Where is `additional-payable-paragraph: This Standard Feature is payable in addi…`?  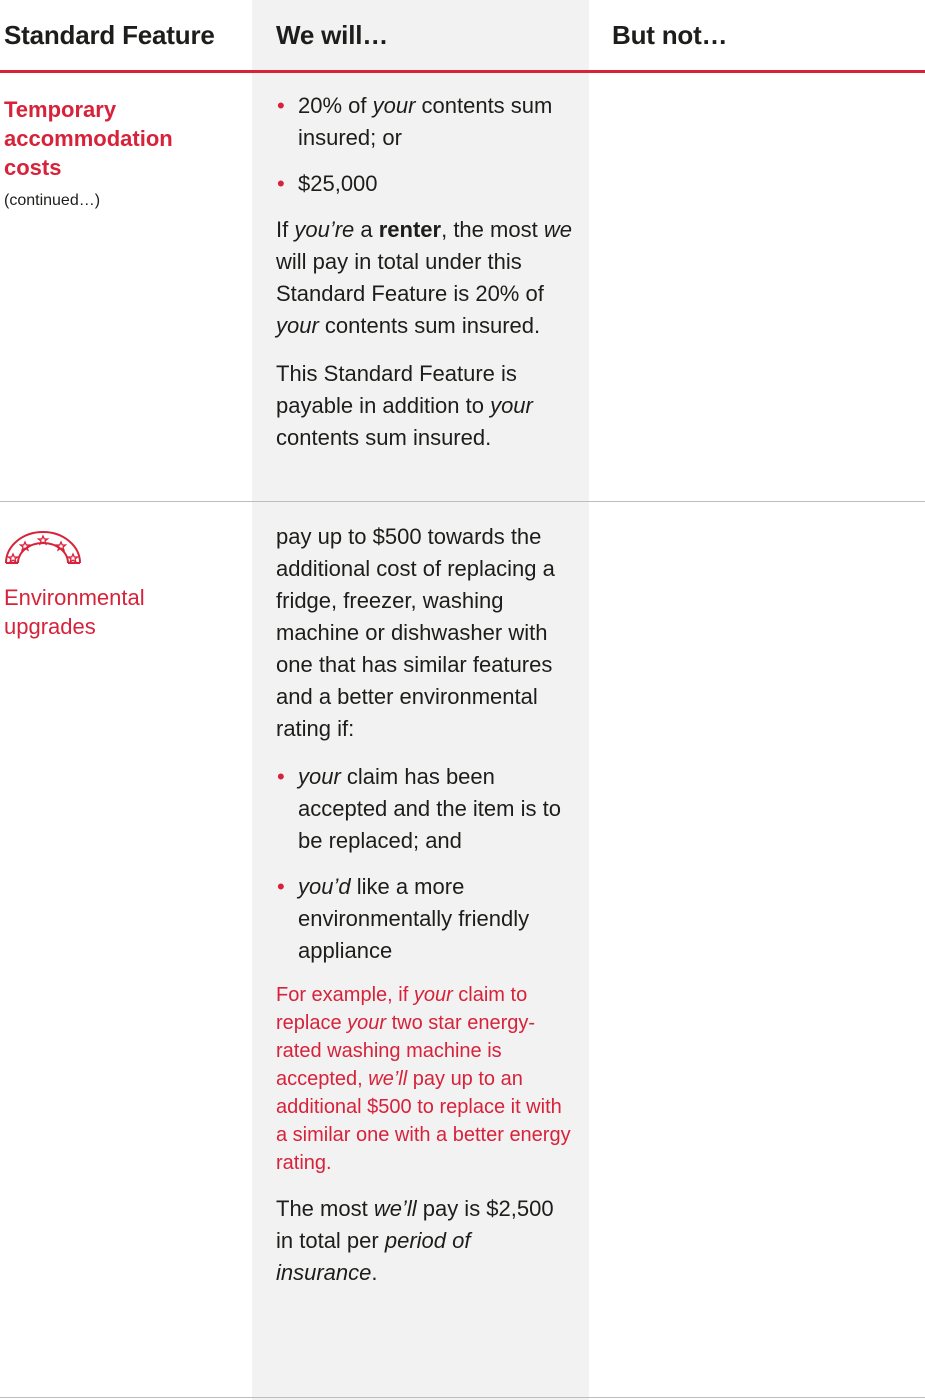 additional-payable-paragraph: This Standard Feature is payable in addi… is located at coordinates (404, 405).